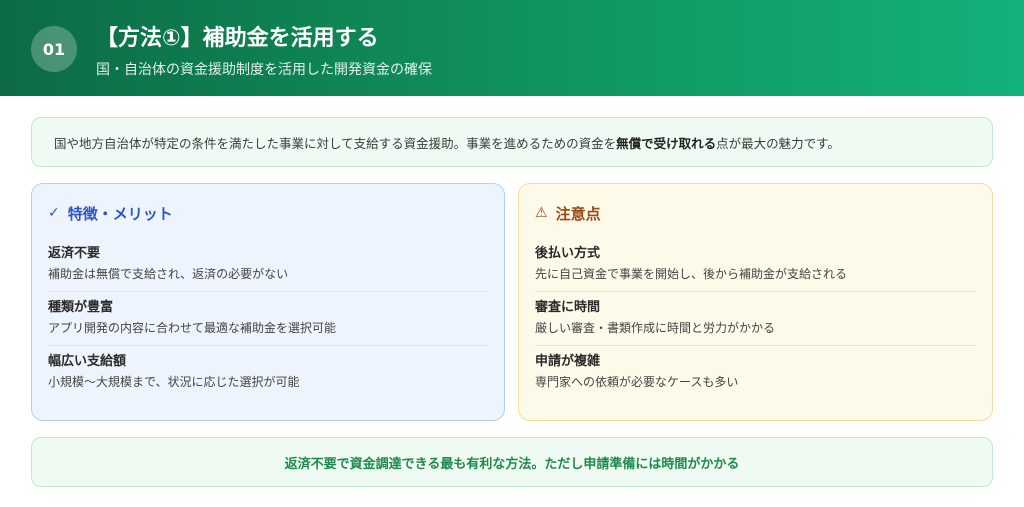 Image resolution: width=1024 pixels, height=507 pixels. What do you see at coordinates (691, 274) in the screenshot?
I see `item-description: 先に自己資金で事業を開始し、後から補助金が支給される` at bounding box center [691, 274].